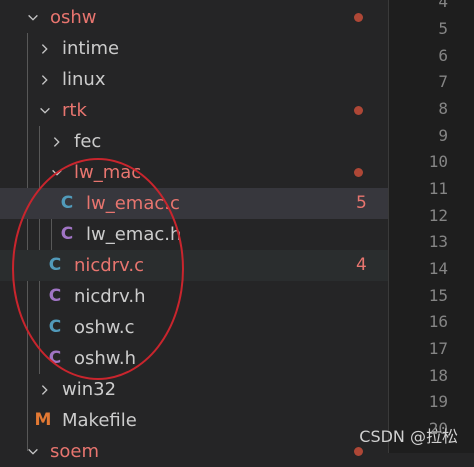 The height and width of the screenshot is (467, 474). I want to click on tree-file-makefile: M Makefile, so click(194, 420).